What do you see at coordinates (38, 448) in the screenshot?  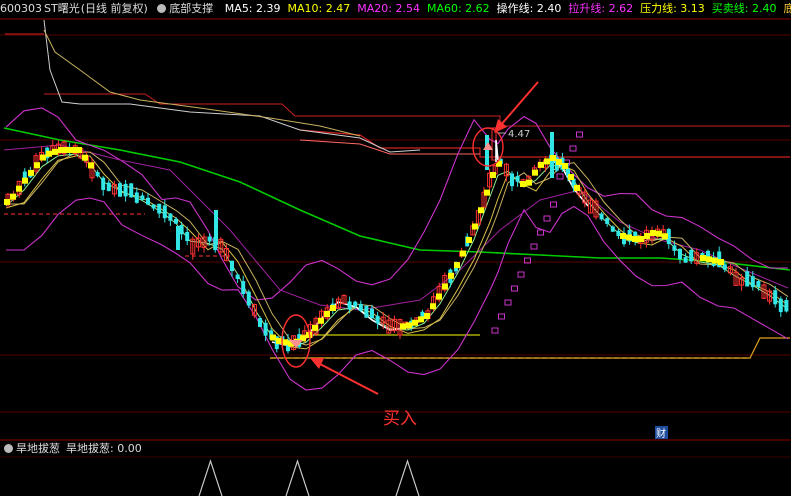 I see `indicator-title: 旱地拔葱` at bounding box center [38, 448].